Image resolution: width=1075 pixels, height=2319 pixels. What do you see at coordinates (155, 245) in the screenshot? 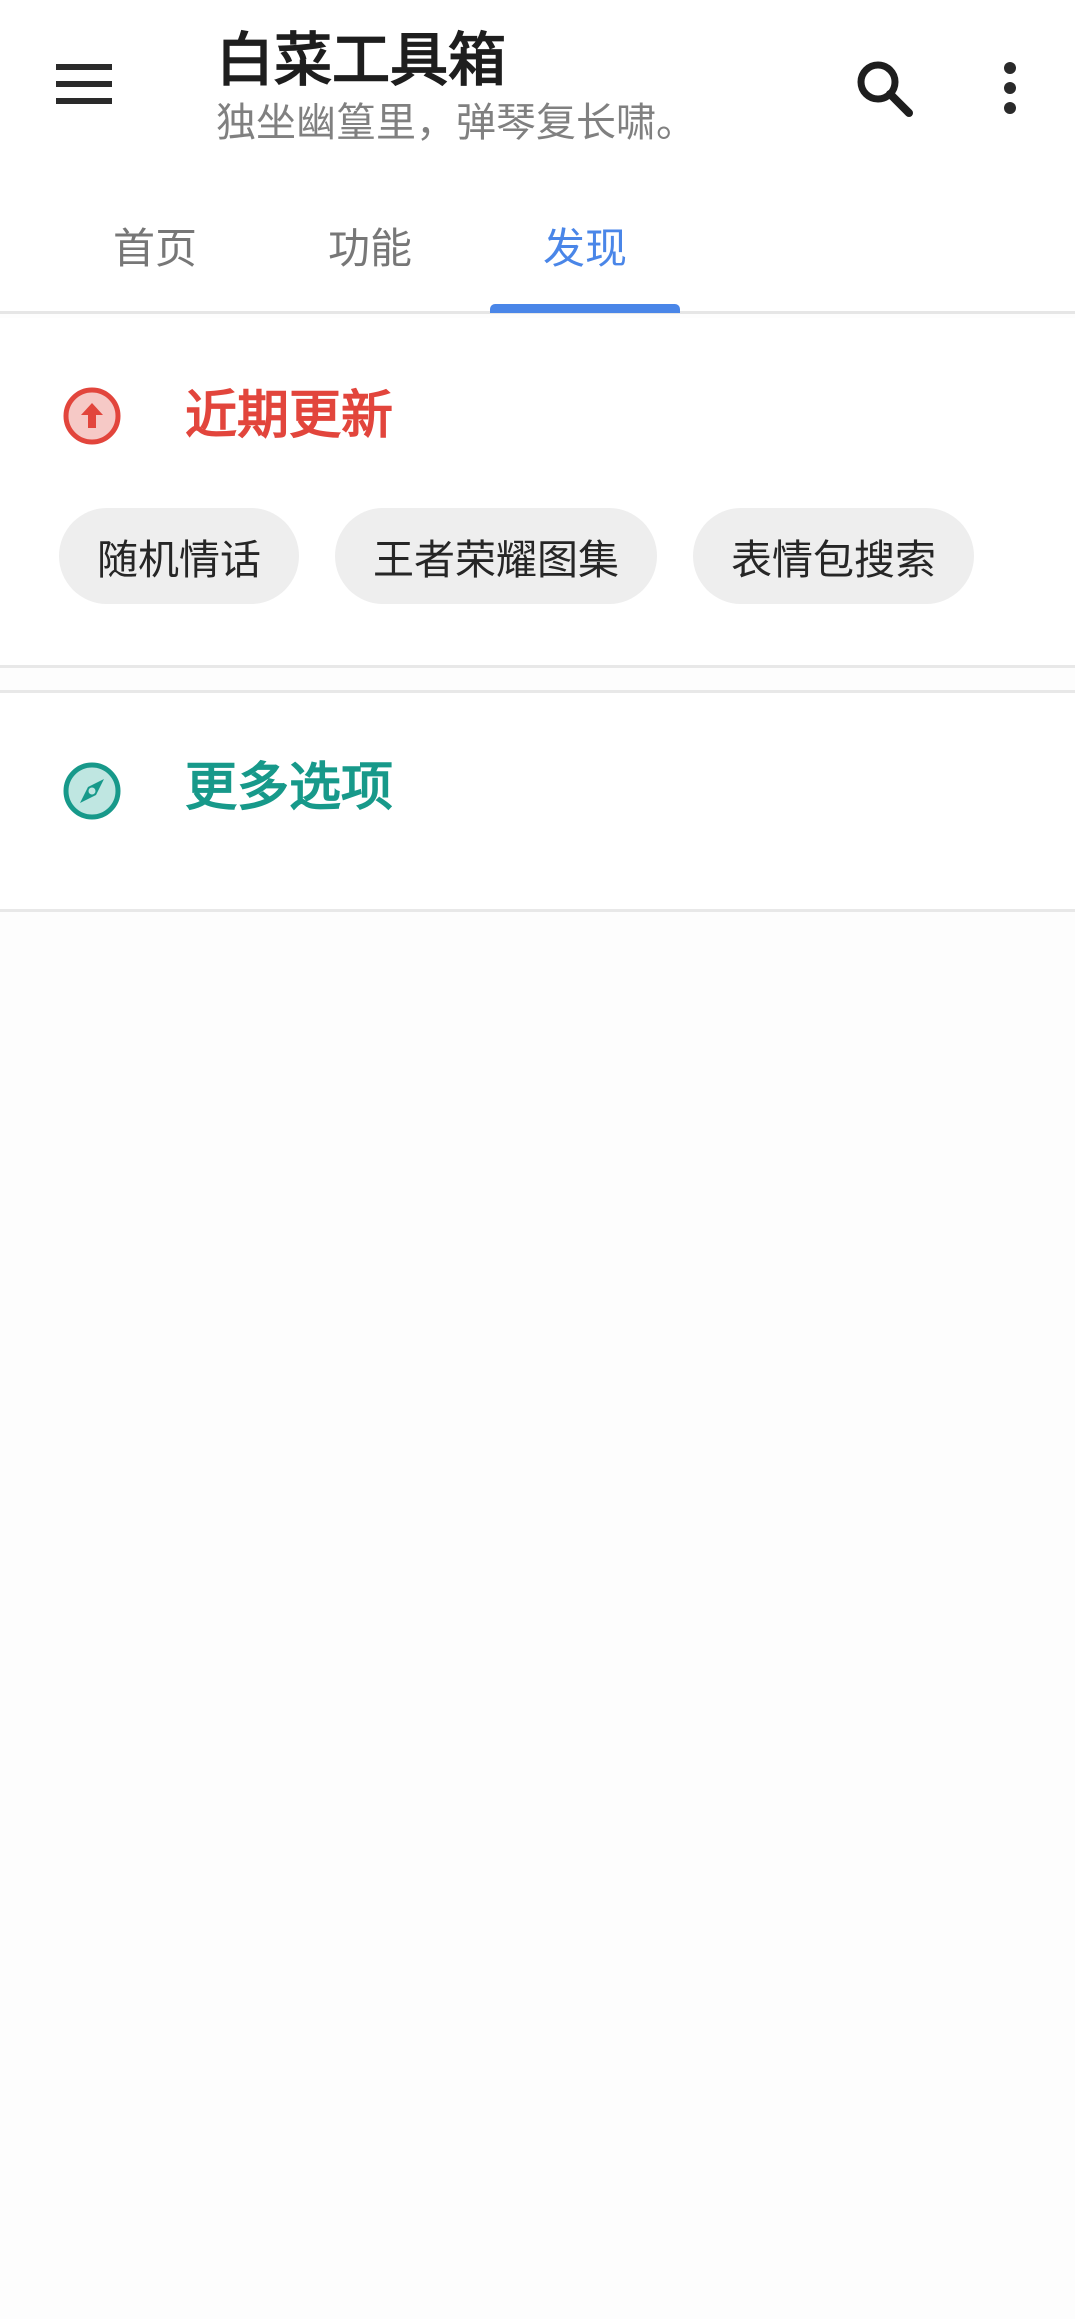
I see `tab-home: 首页` at bounding box center [155, 245].